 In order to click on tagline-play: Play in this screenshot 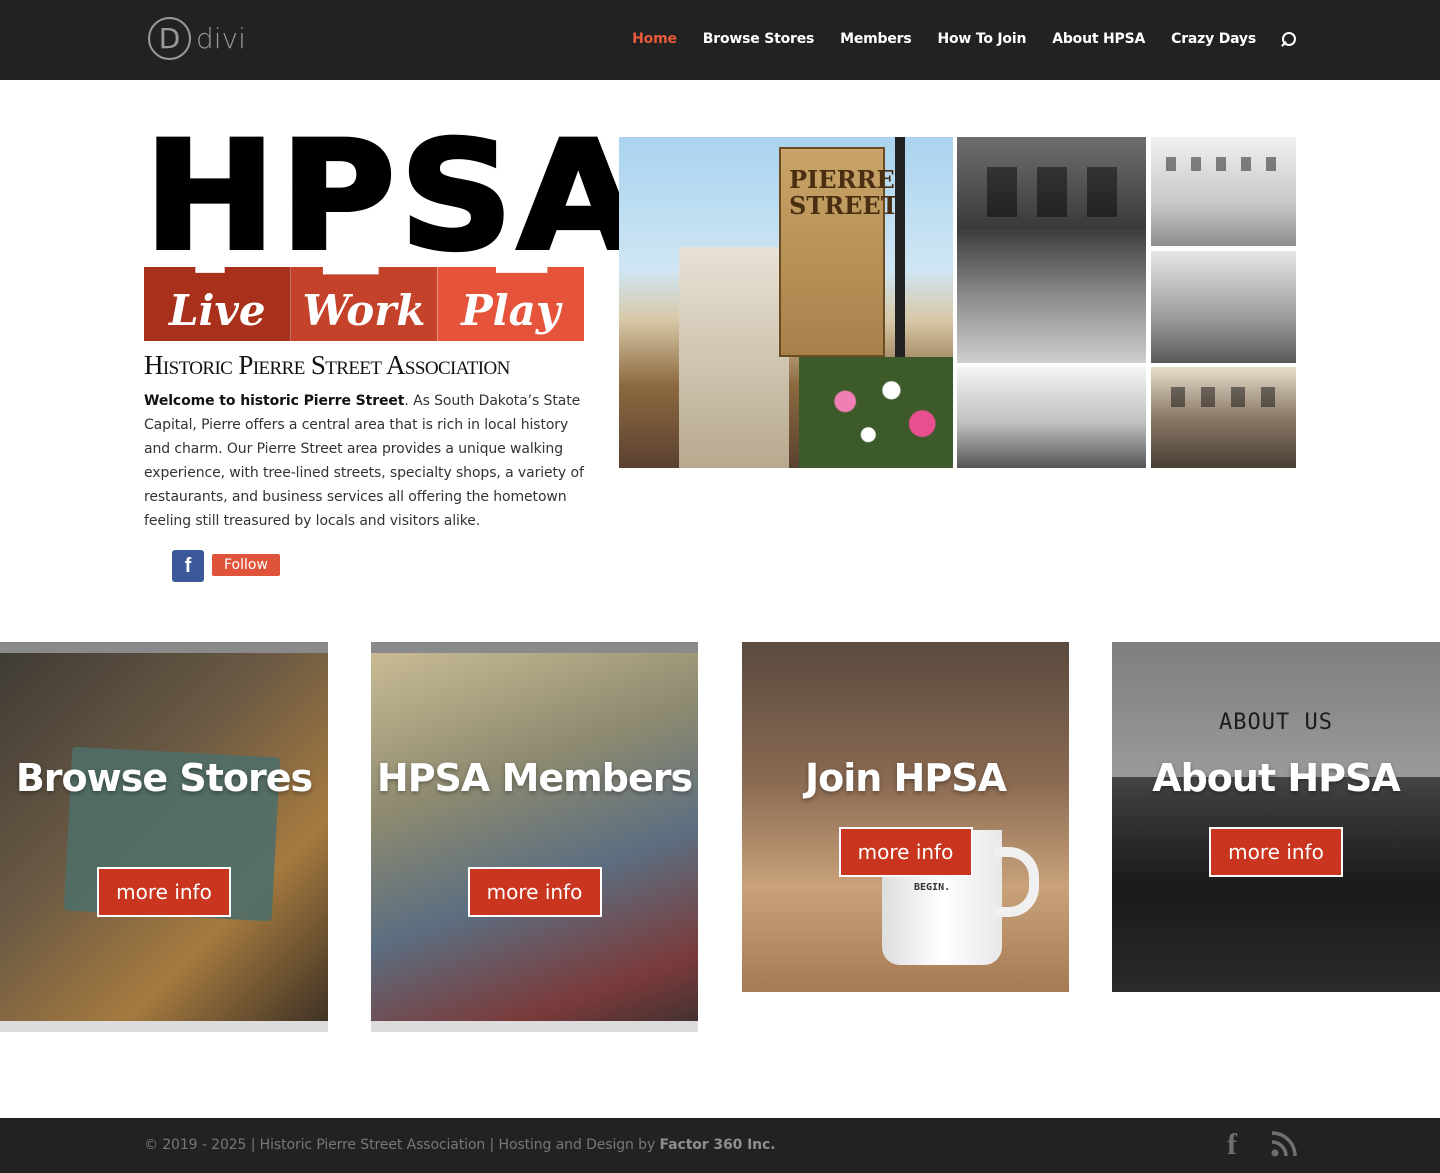, I will do `click(511, 304)`.